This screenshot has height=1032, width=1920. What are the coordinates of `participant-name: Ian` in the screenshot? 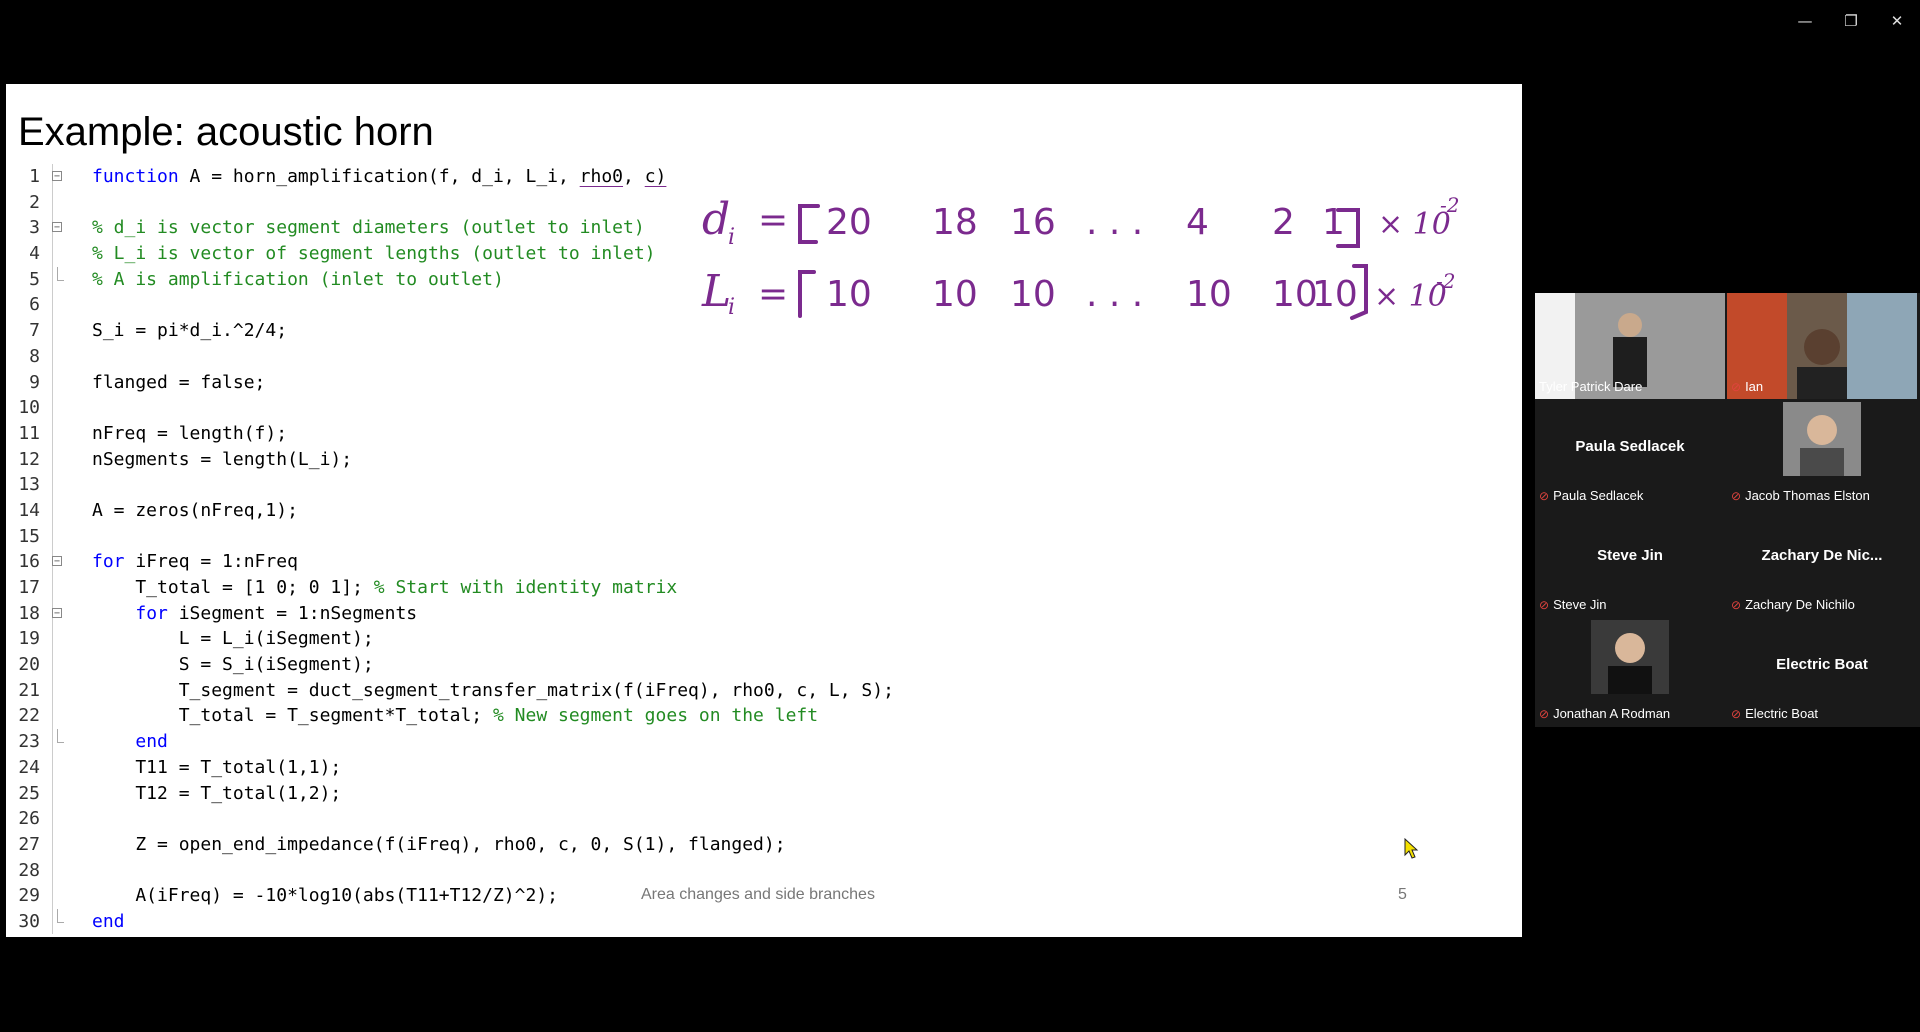 It's located at (1754, 386).